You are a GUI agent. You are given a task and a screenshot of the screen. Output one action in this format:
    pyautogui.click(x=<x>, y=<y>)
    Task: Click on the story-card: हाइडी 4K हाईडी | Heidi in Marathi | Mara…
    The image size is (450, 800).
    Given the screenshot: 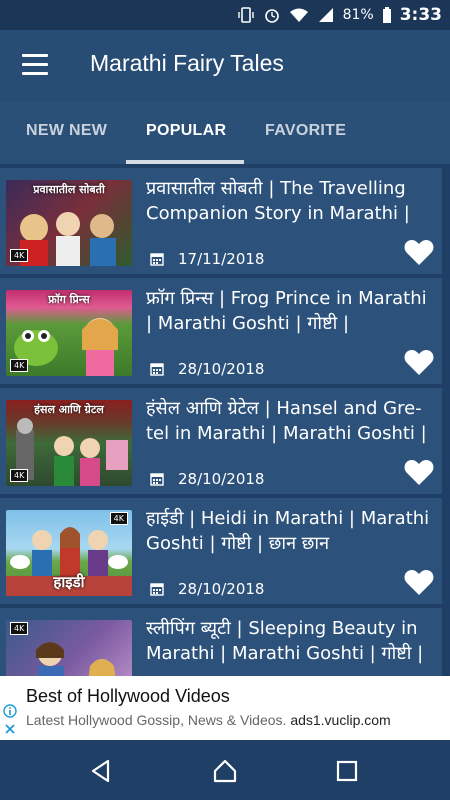 What is the action you would take?
    pyautogui.click(x=221, y=551)
    